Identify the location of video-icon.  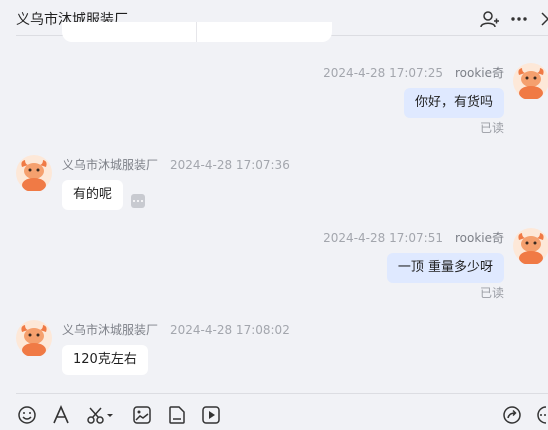
(211, 415).